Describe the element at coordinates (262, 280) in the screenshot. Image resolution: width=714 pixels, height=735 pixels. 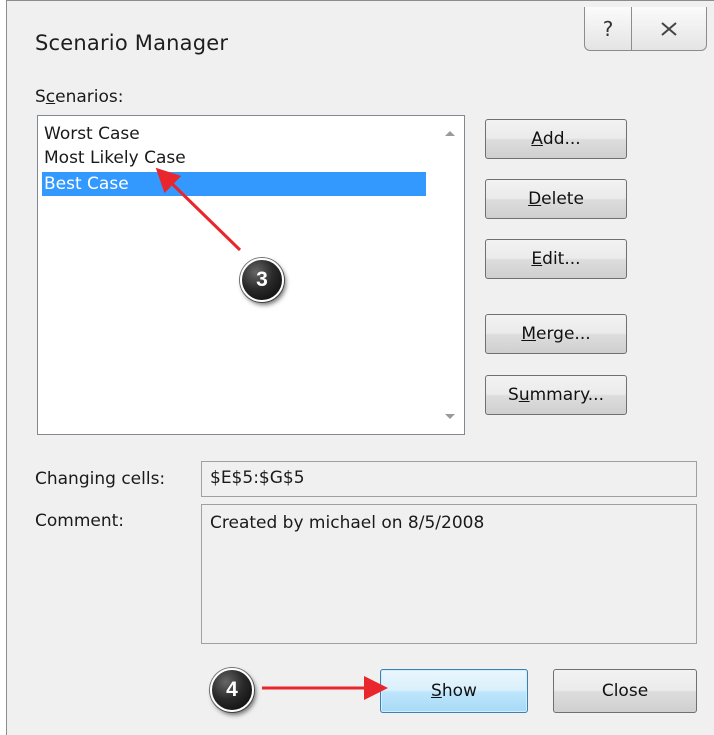
I see `step-3-marker: 3` at that location.